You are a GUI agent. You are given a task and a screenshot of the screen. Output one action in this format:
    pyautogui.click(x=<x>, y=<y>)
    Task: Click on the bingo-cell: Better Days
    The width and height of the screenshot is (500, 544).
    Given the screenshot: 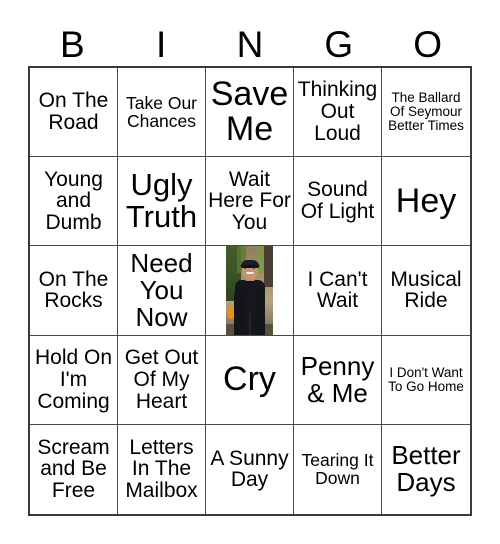 What is the action you would take?
    pyautogui.click(x=426, y=469)
    